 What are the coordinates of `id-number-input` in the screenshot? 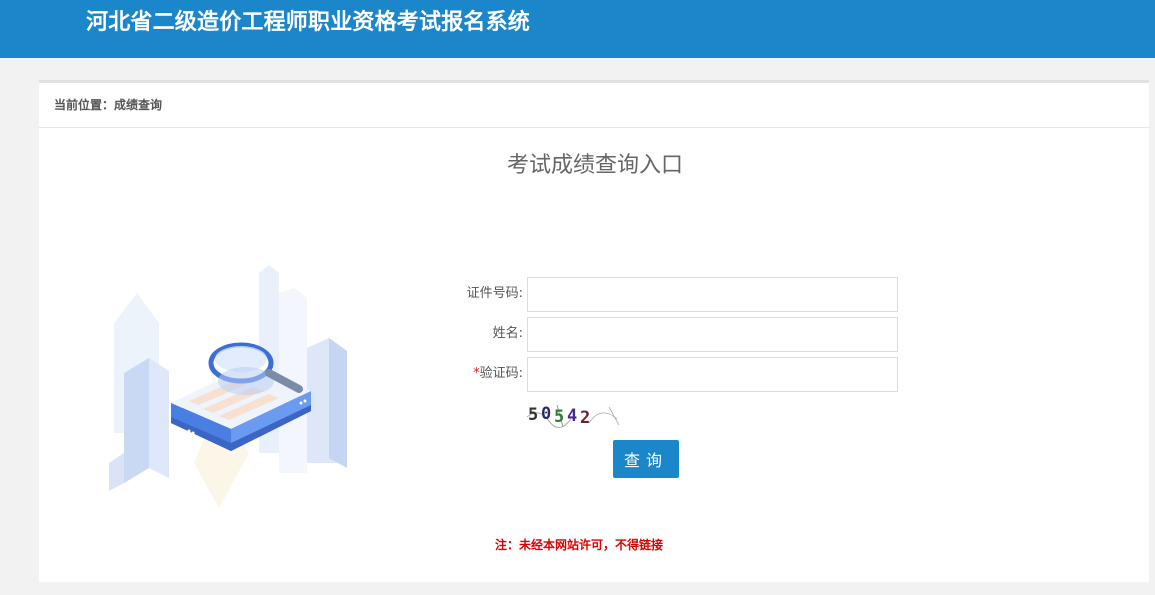 It's located at (712, 294).